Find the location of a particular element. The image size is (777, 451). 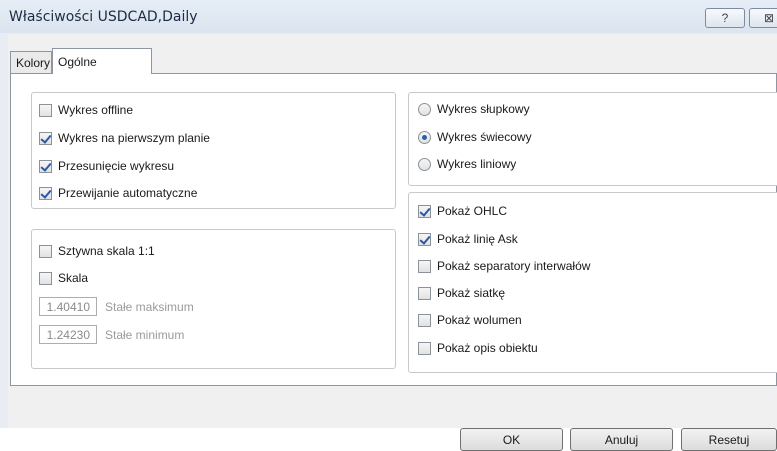

show-ask-line-option: Pokaż linię Ask is located at coordinates (468, 239).